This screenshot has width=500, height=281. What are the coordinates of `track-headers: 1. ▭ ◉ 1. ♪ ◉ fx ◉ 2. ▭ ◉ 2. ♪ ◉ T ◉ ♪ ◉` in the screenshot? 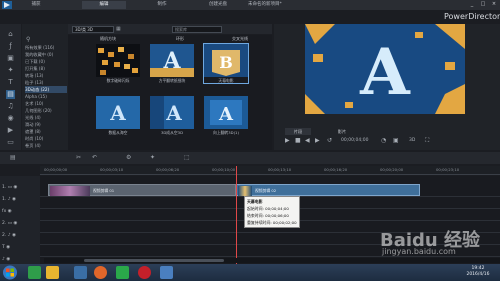 It's located at (20, 220).